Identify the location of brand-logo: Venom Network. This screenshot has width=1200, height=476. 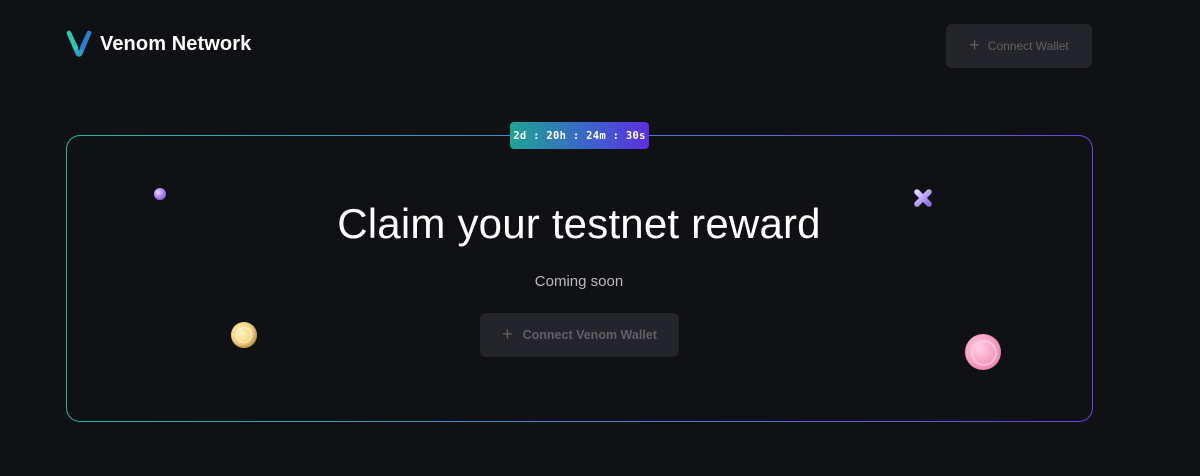
(158, 44).